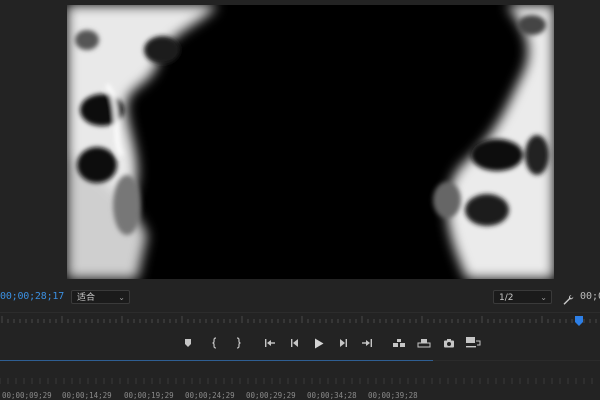 The height and width of the screenshot is (400, 600). I want to click on timeline-ruler-label: 00;00;39;28, so click(393, 395).